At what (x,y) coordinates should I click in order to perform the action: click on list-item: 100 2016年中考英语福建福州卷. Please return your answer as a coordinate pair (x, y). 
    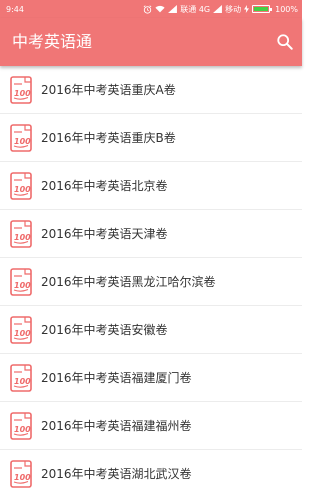
    Looking at the image, I should click on (151, 426).